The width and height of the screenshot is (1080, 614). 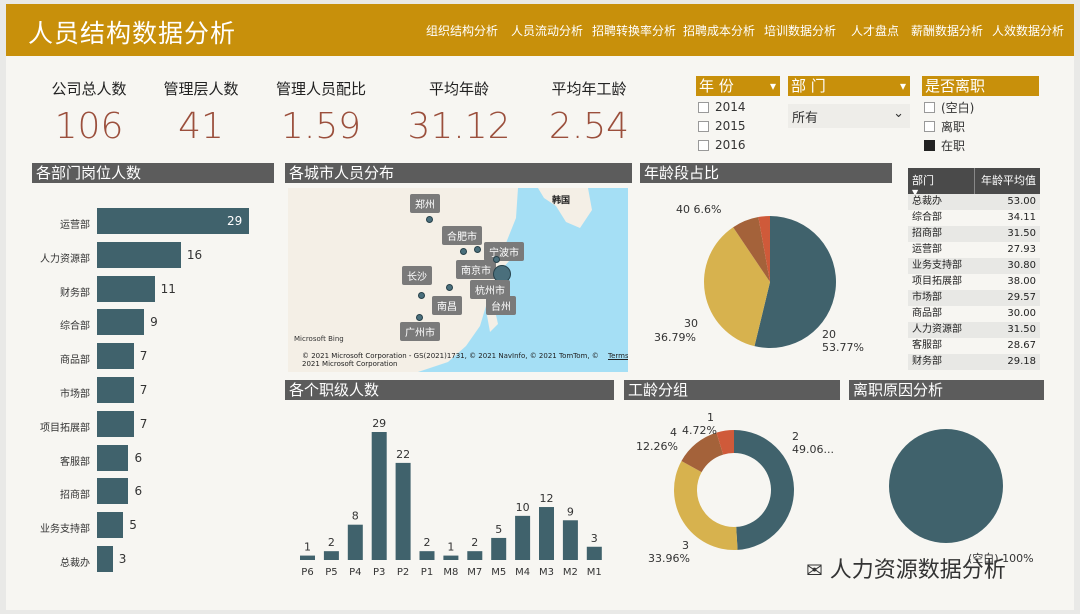 What do you see at coordinates (944, 145) in the screenshot?
I see `status-option-active: 在职` at bounding box center [944, 145].